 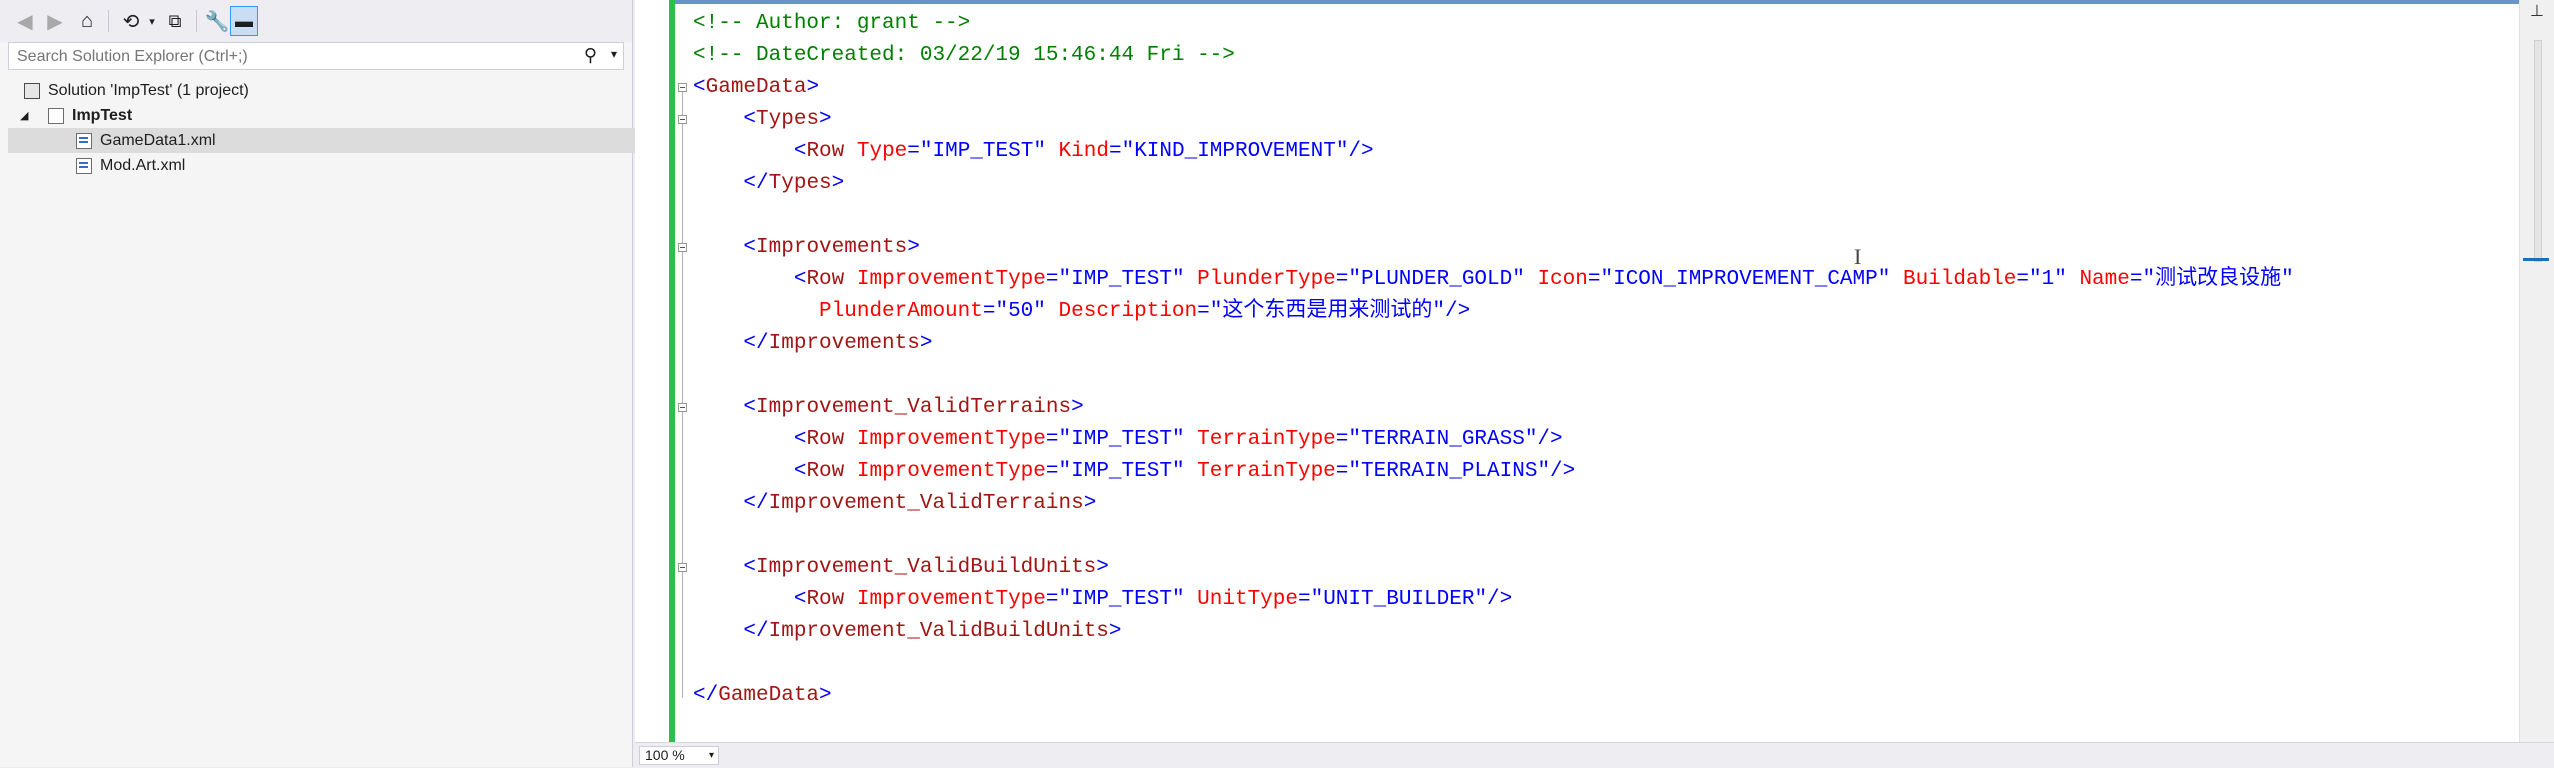 I want to click on tree-item-gamedata1-xml: GameData1.xml, so click(x=323, y=140).